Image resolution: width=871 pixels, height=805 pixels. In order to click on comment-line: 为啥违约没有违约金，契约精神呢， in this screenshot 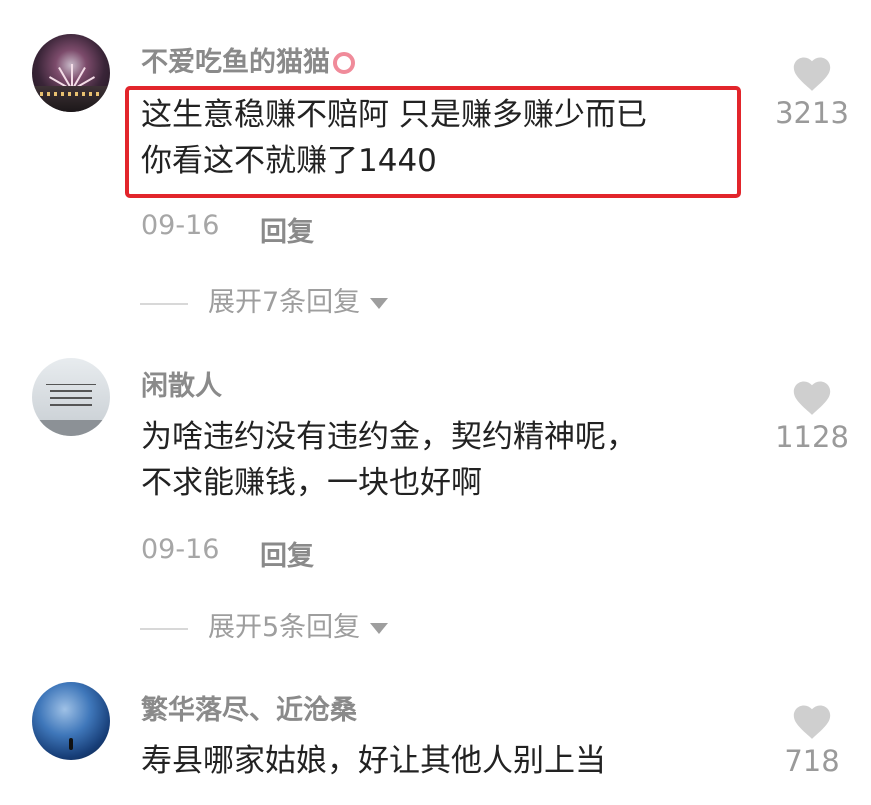, I will do `click(389, 437)`.